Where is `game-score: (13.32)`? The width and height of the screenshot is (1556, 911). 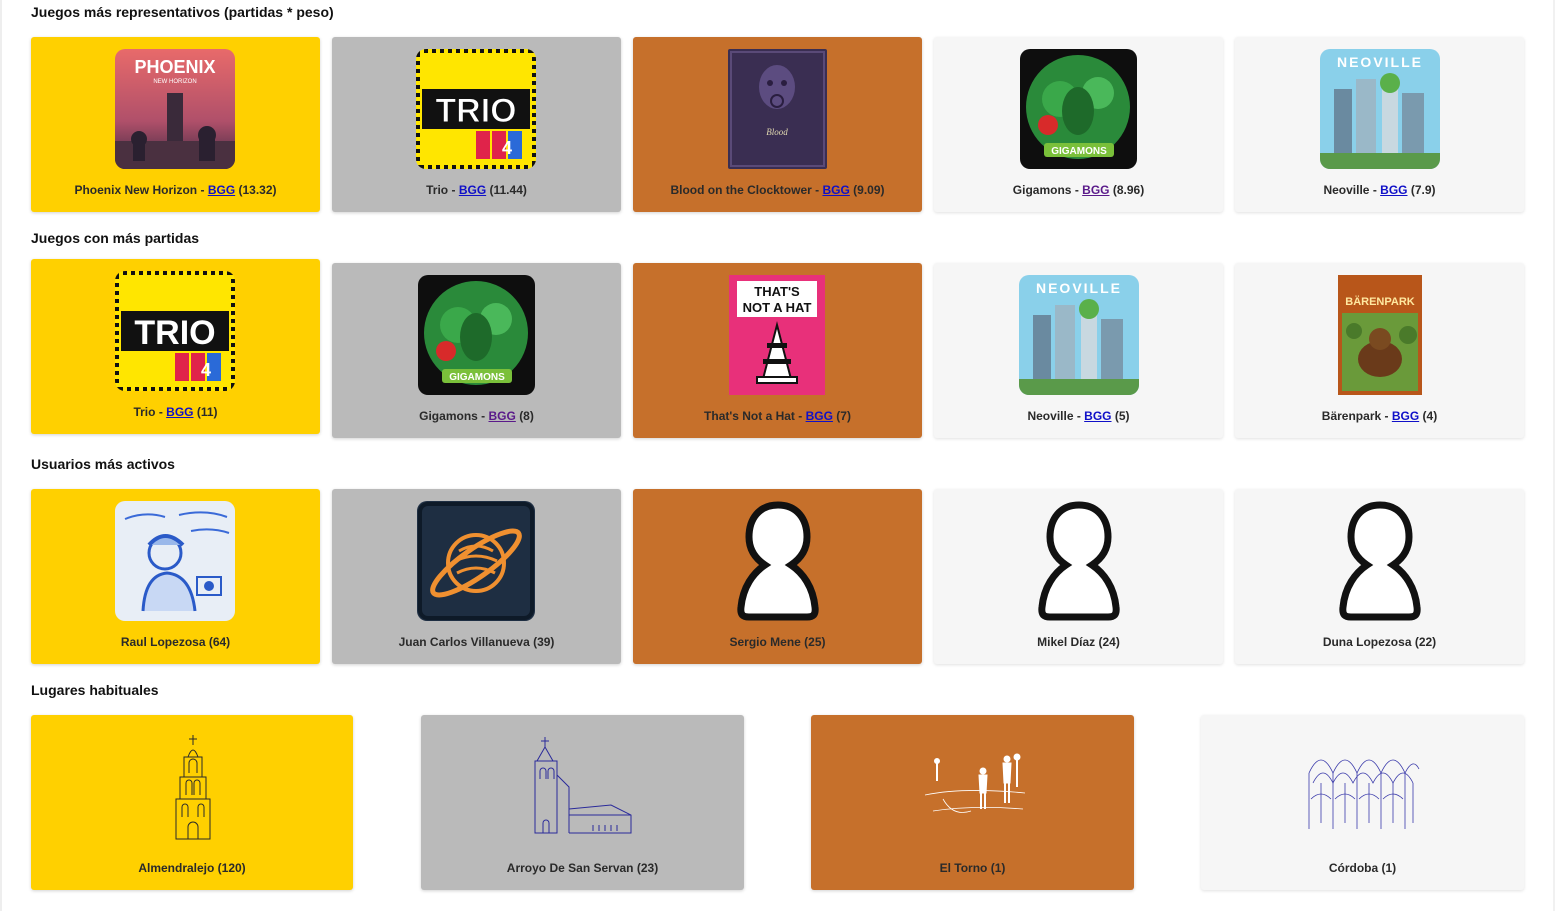
game-score: (13.32) is located at coordinates (257, 190).